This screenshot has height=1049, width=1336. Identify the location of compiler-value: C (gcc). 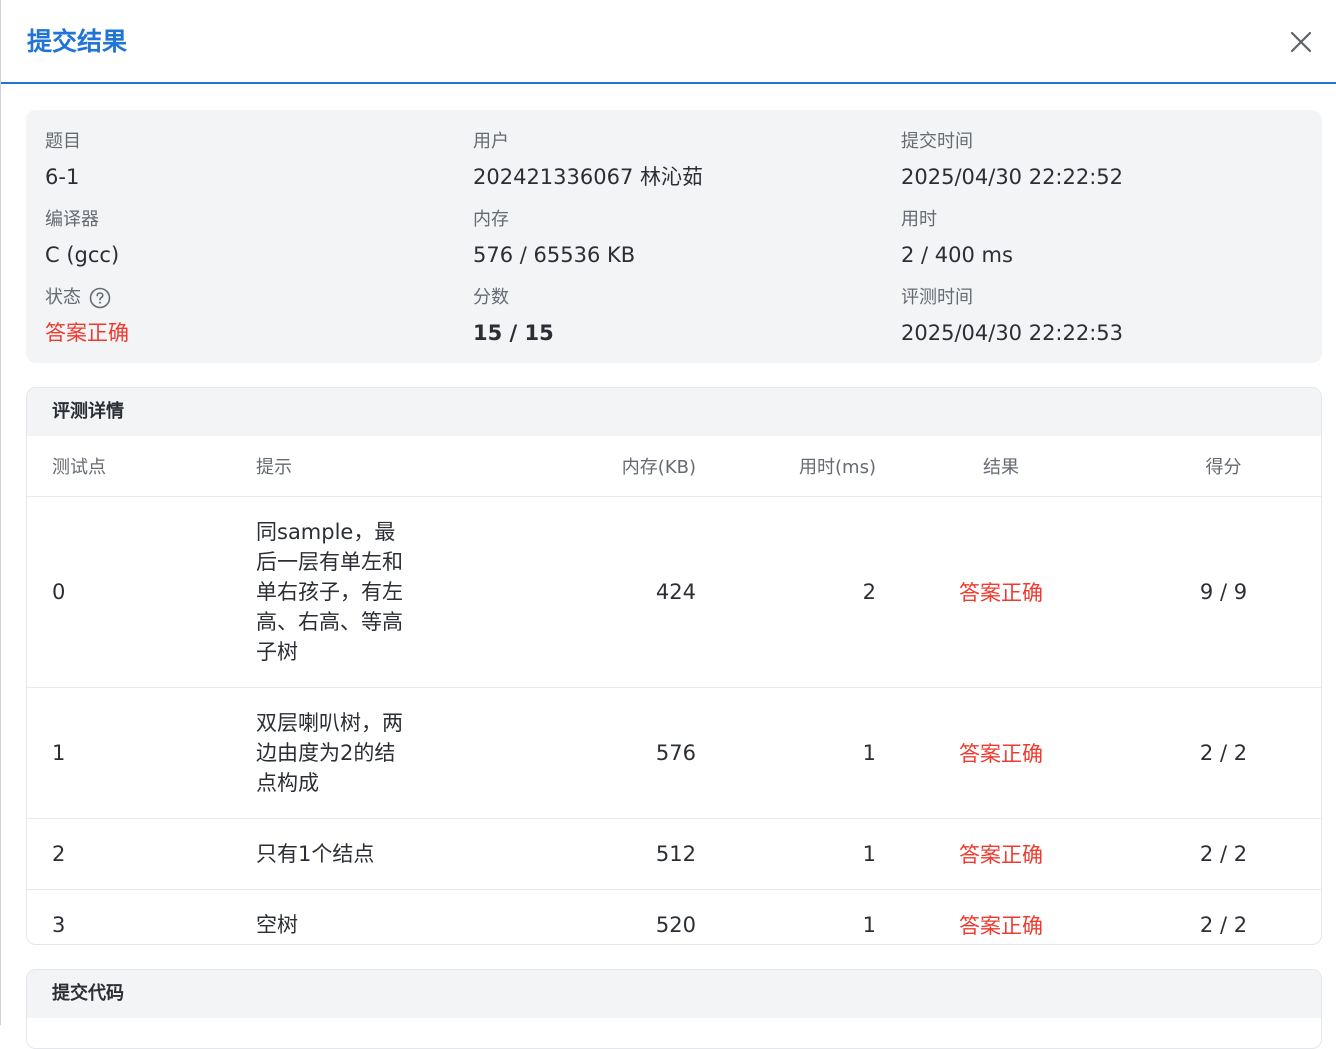
(82, 255).